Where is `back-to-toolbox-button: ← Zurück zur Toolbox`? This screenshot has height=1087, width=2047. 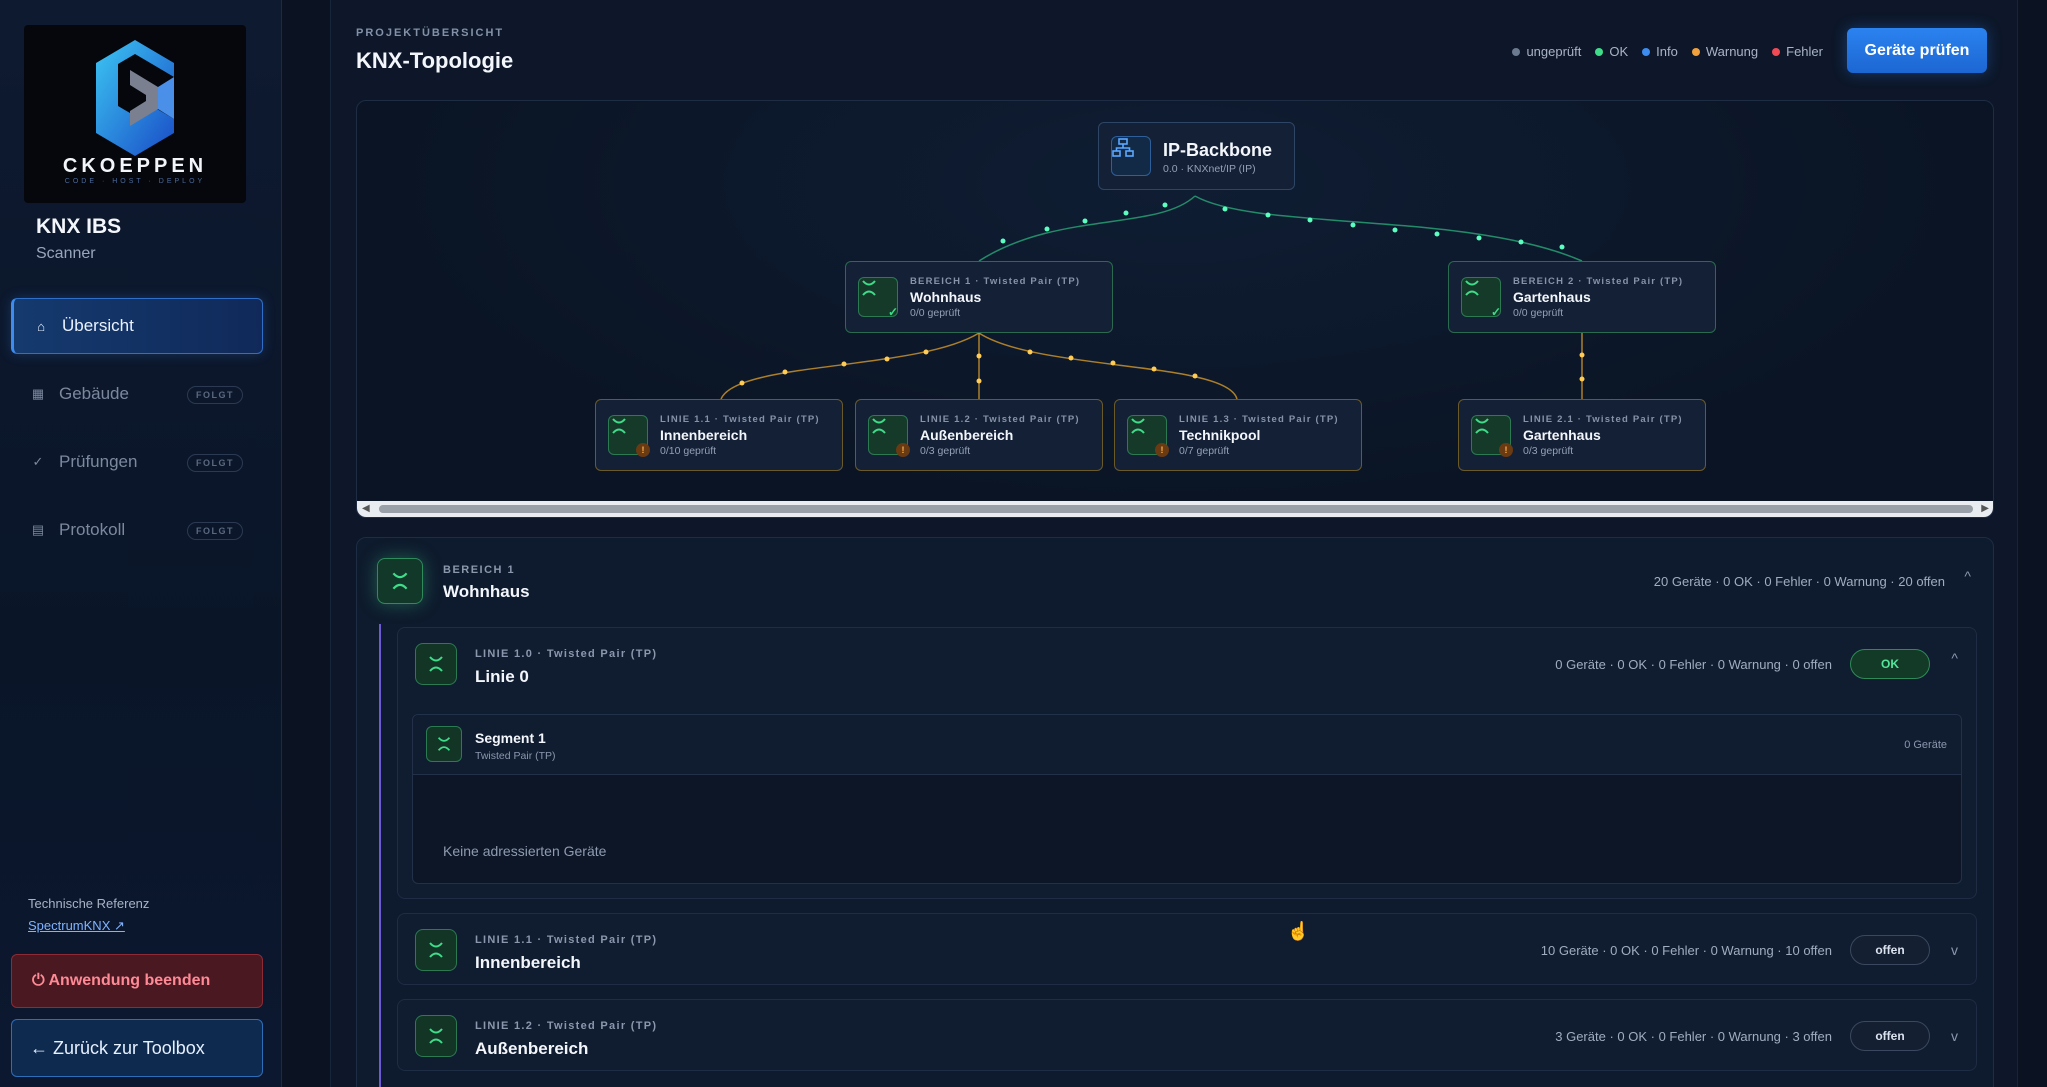 back-to-toolbox-button: ← Zurück zur Toolbox is located at coordinates (137, 1048).